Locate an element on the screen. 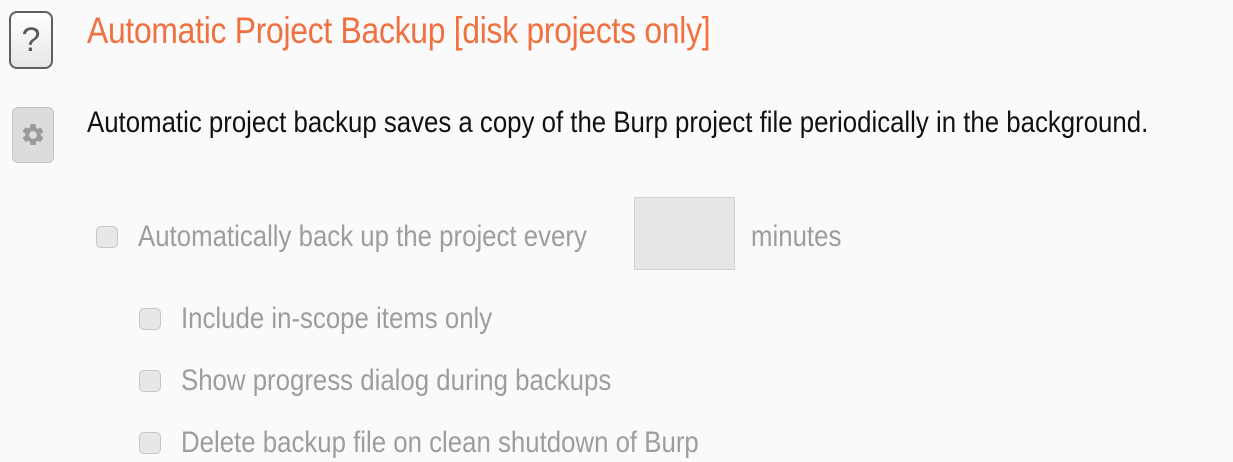 This screenshot has width=1233, height=462. minutes-label: minutes is located at coordinates (796, 236).